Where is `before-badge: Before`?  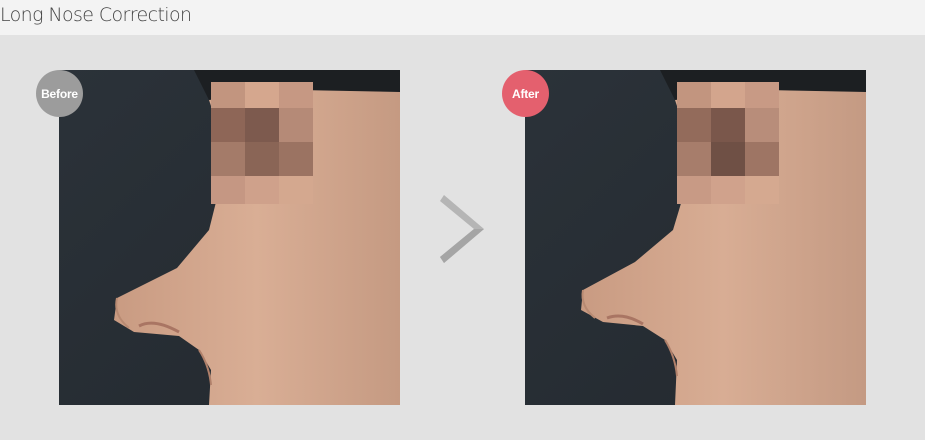 before-badge: Before is located at coordinates (59, 93).